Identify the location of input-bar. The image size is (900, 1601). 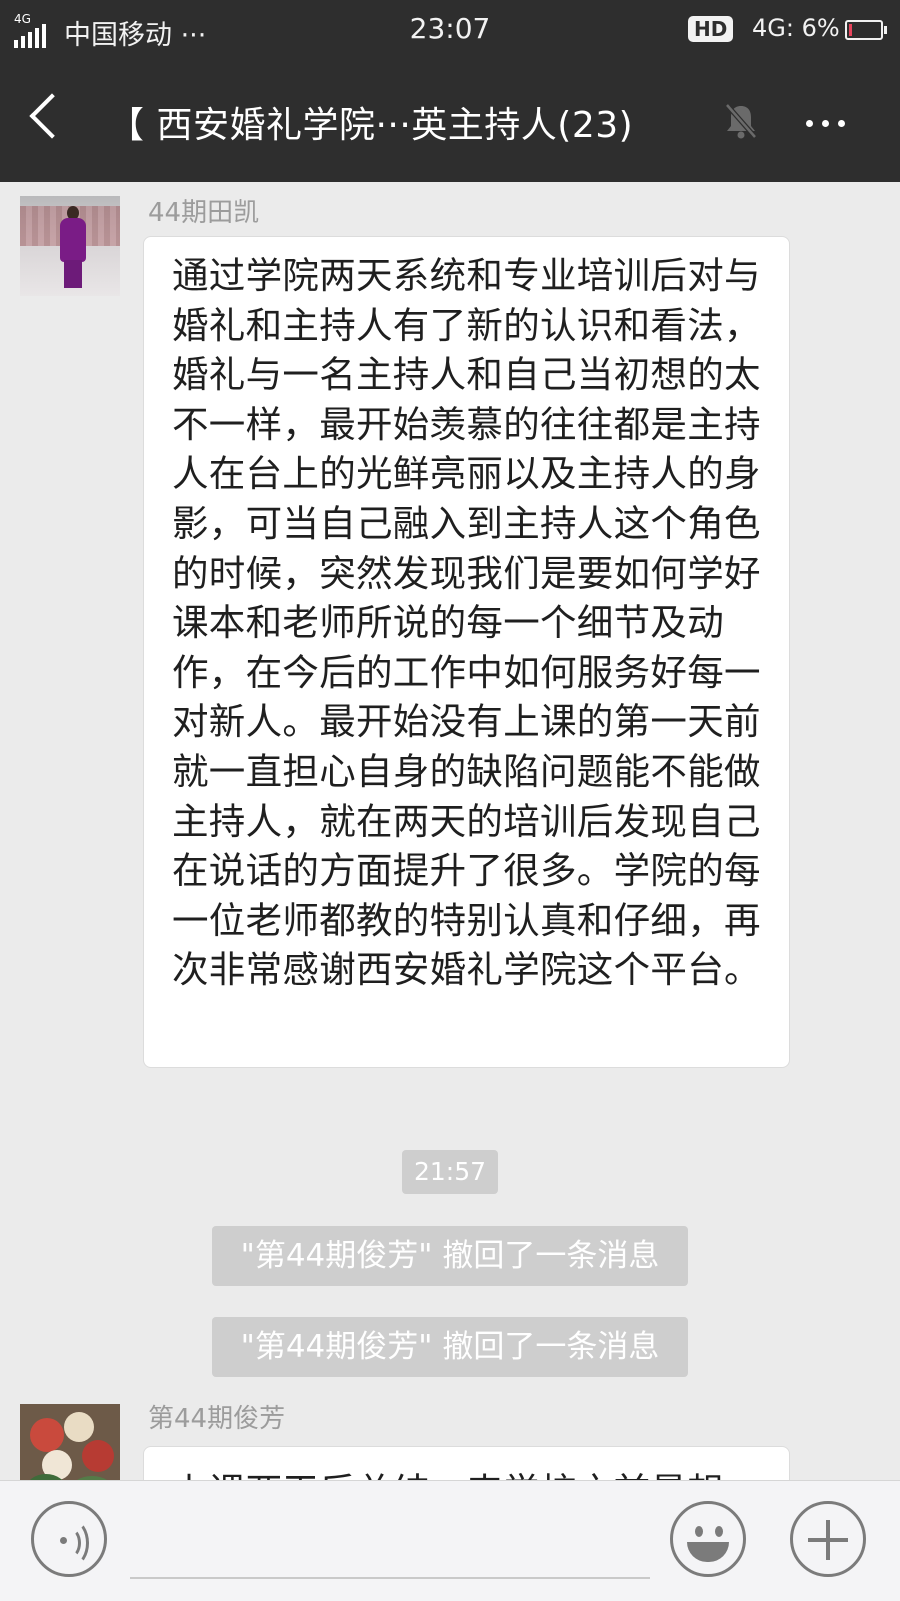
(450, 1540).